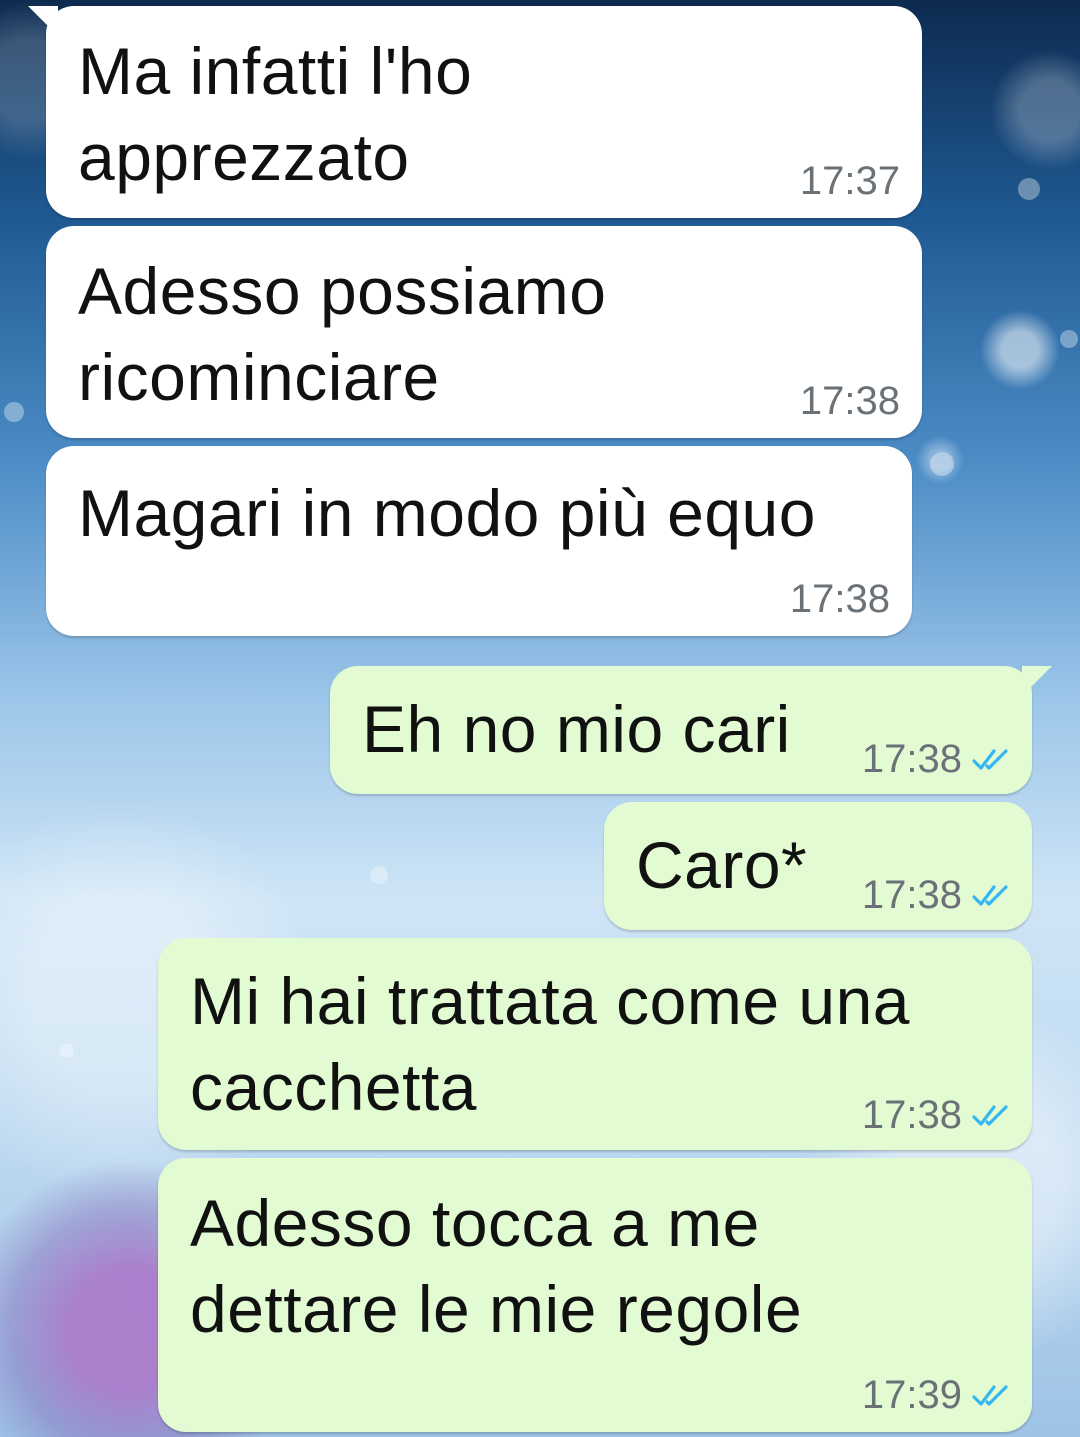 This screenshot has height=1437, width=1080. What do you see at coordinates (496, 1266) in the screenshot?
I see `message-text: Adesso tocca a me dettare le mie regole` at bounding box center [496, 1266].